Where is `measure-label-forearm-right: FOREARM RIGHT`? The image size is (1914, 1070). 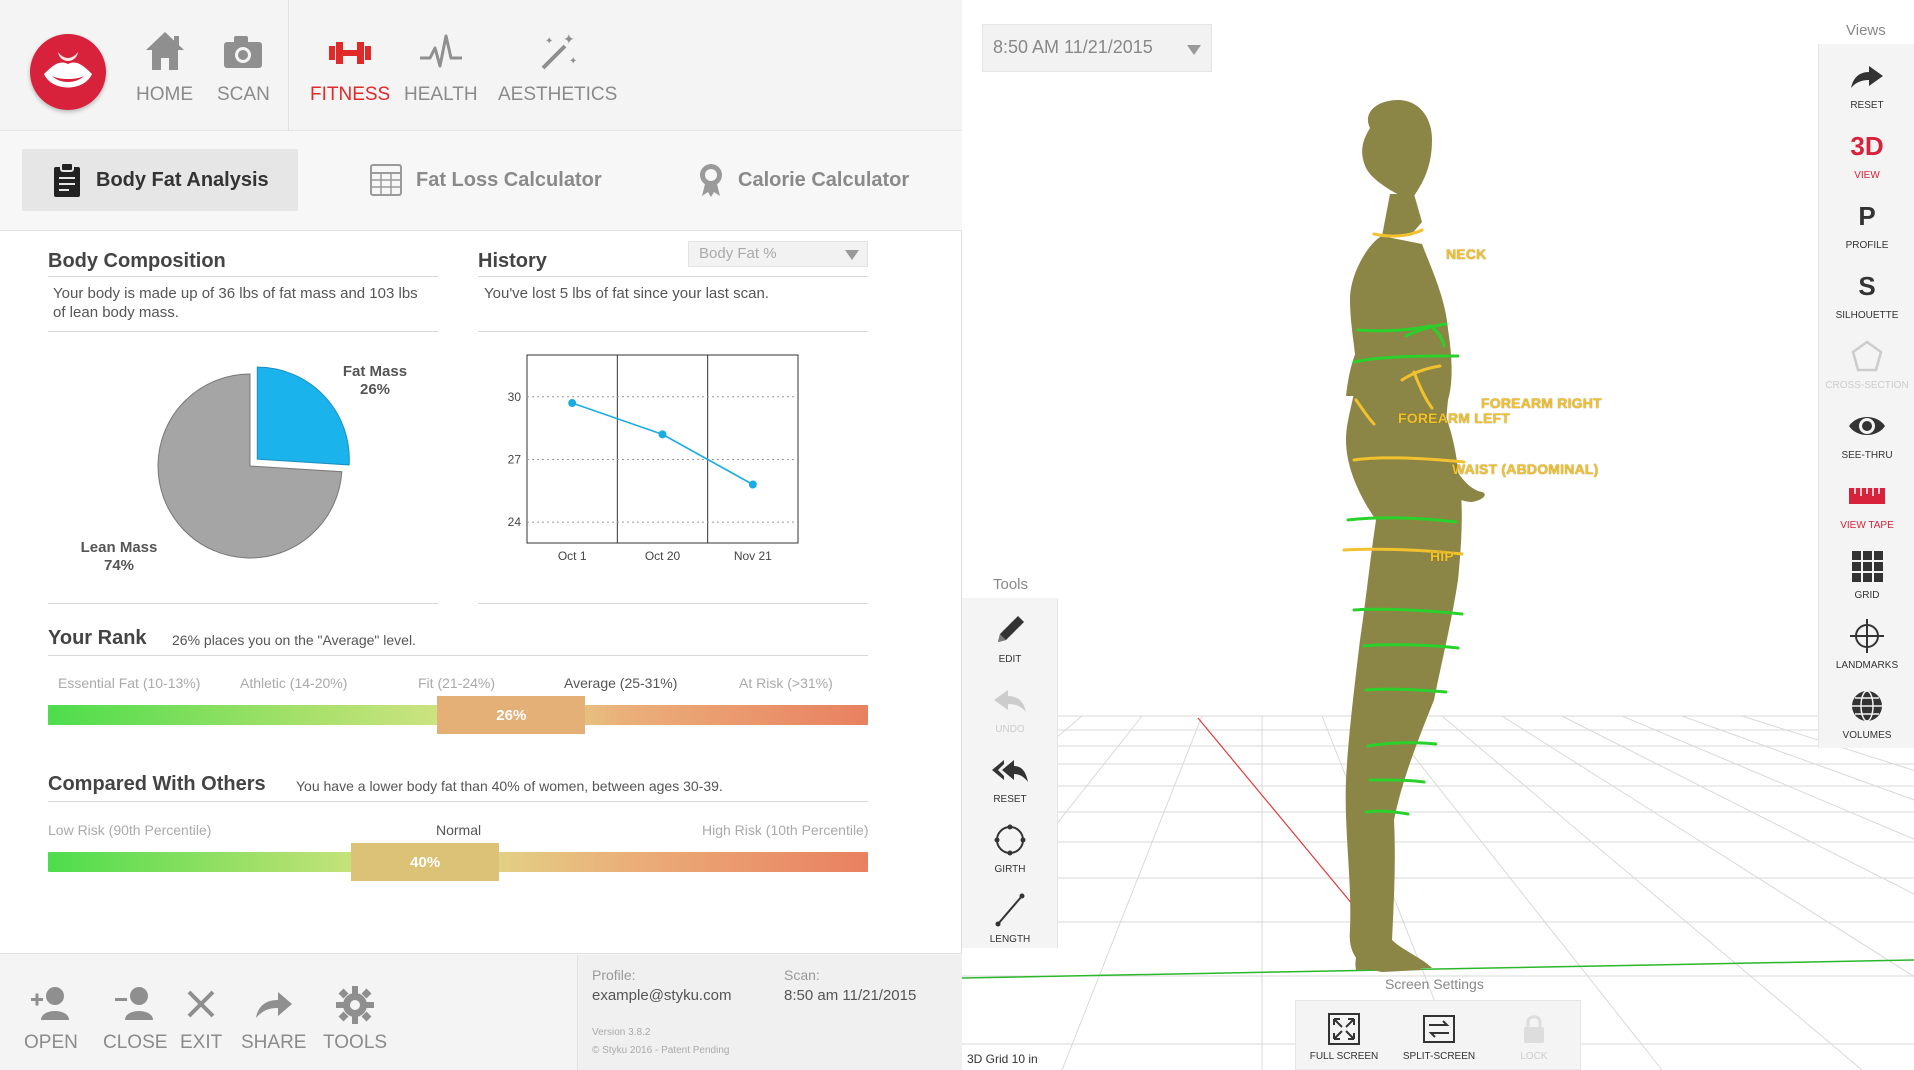
measure-label-forearm-right: FOREARM RIGHT is located at coordinates (1541, 403).